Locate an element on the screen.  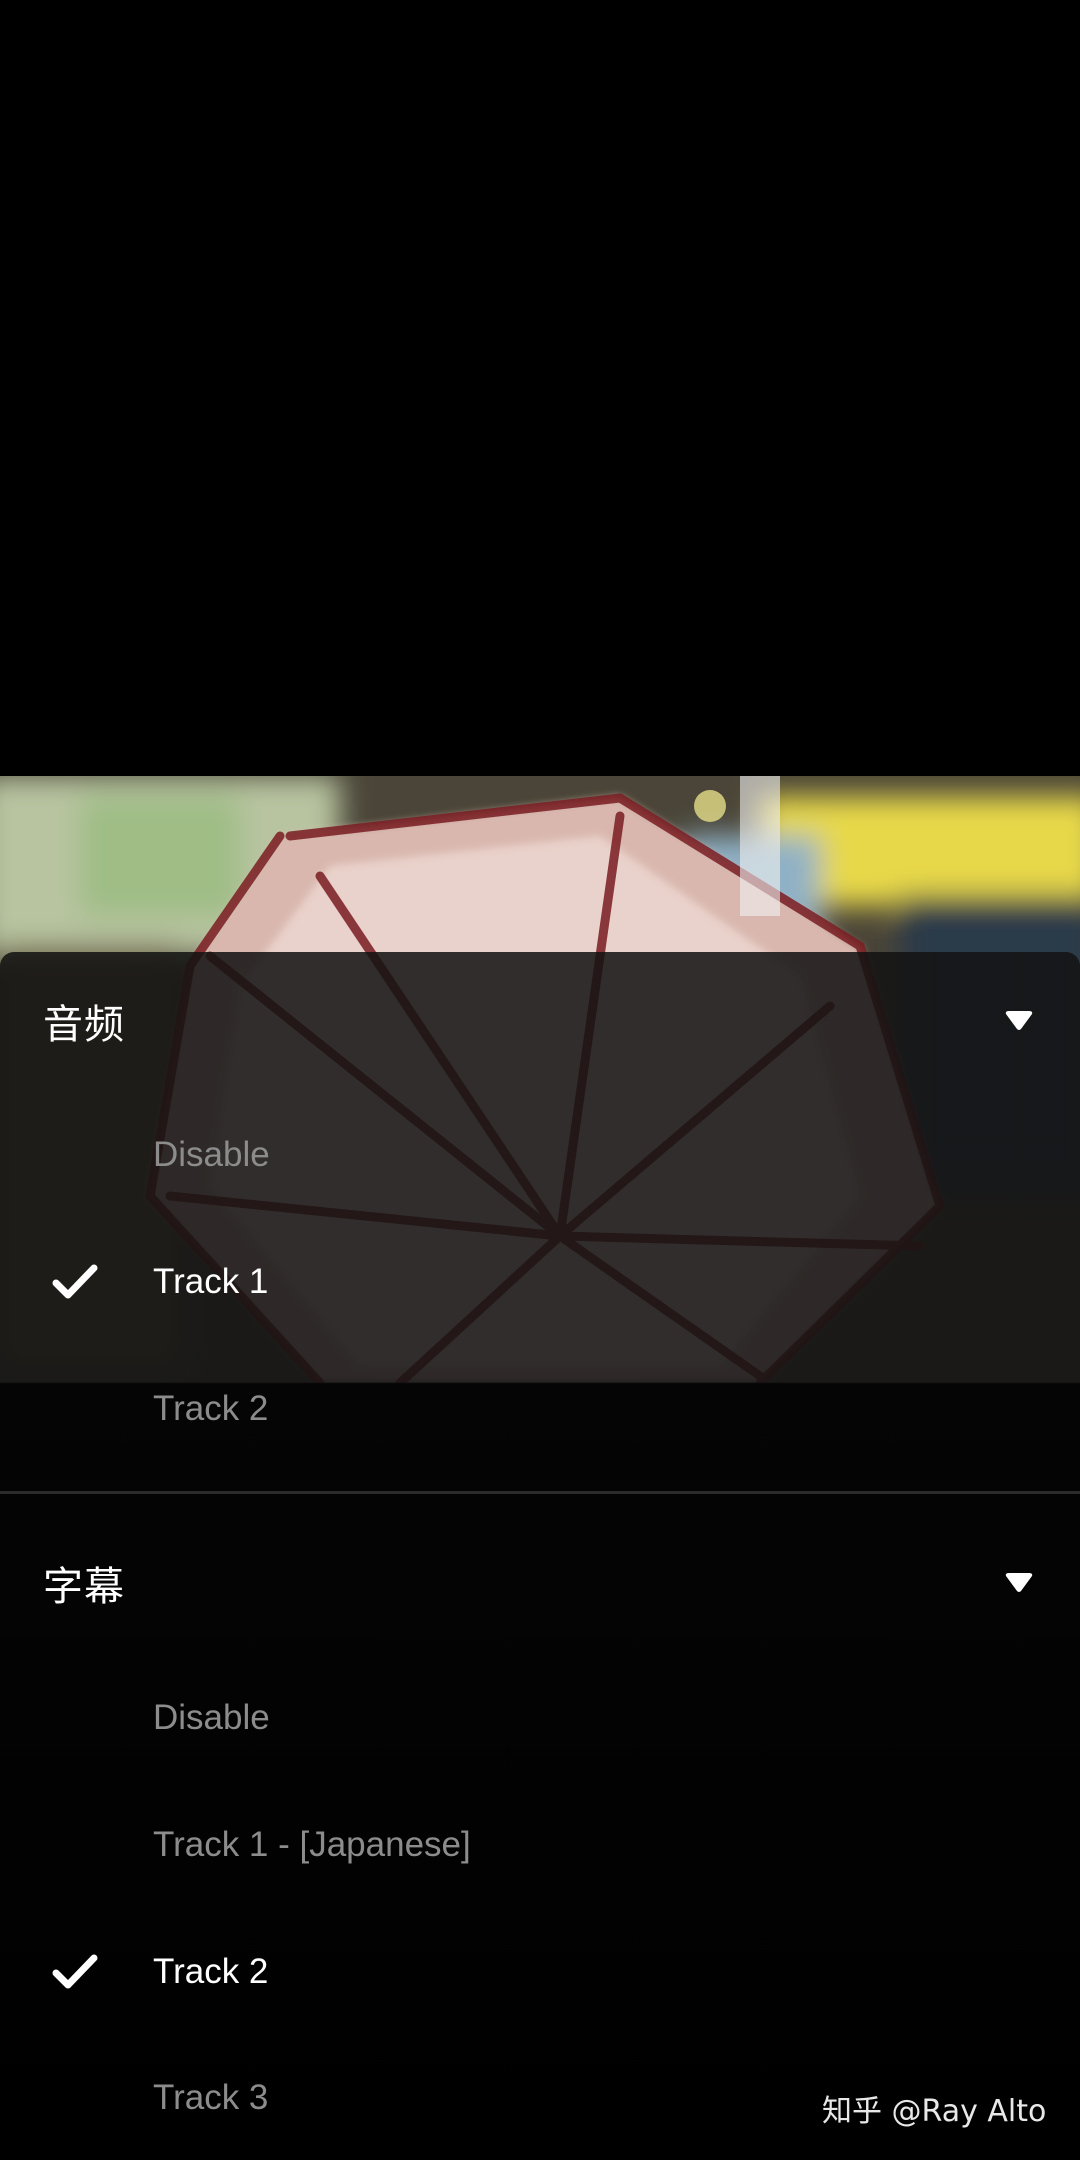
section-divider is located at coordinates (540, 1492).